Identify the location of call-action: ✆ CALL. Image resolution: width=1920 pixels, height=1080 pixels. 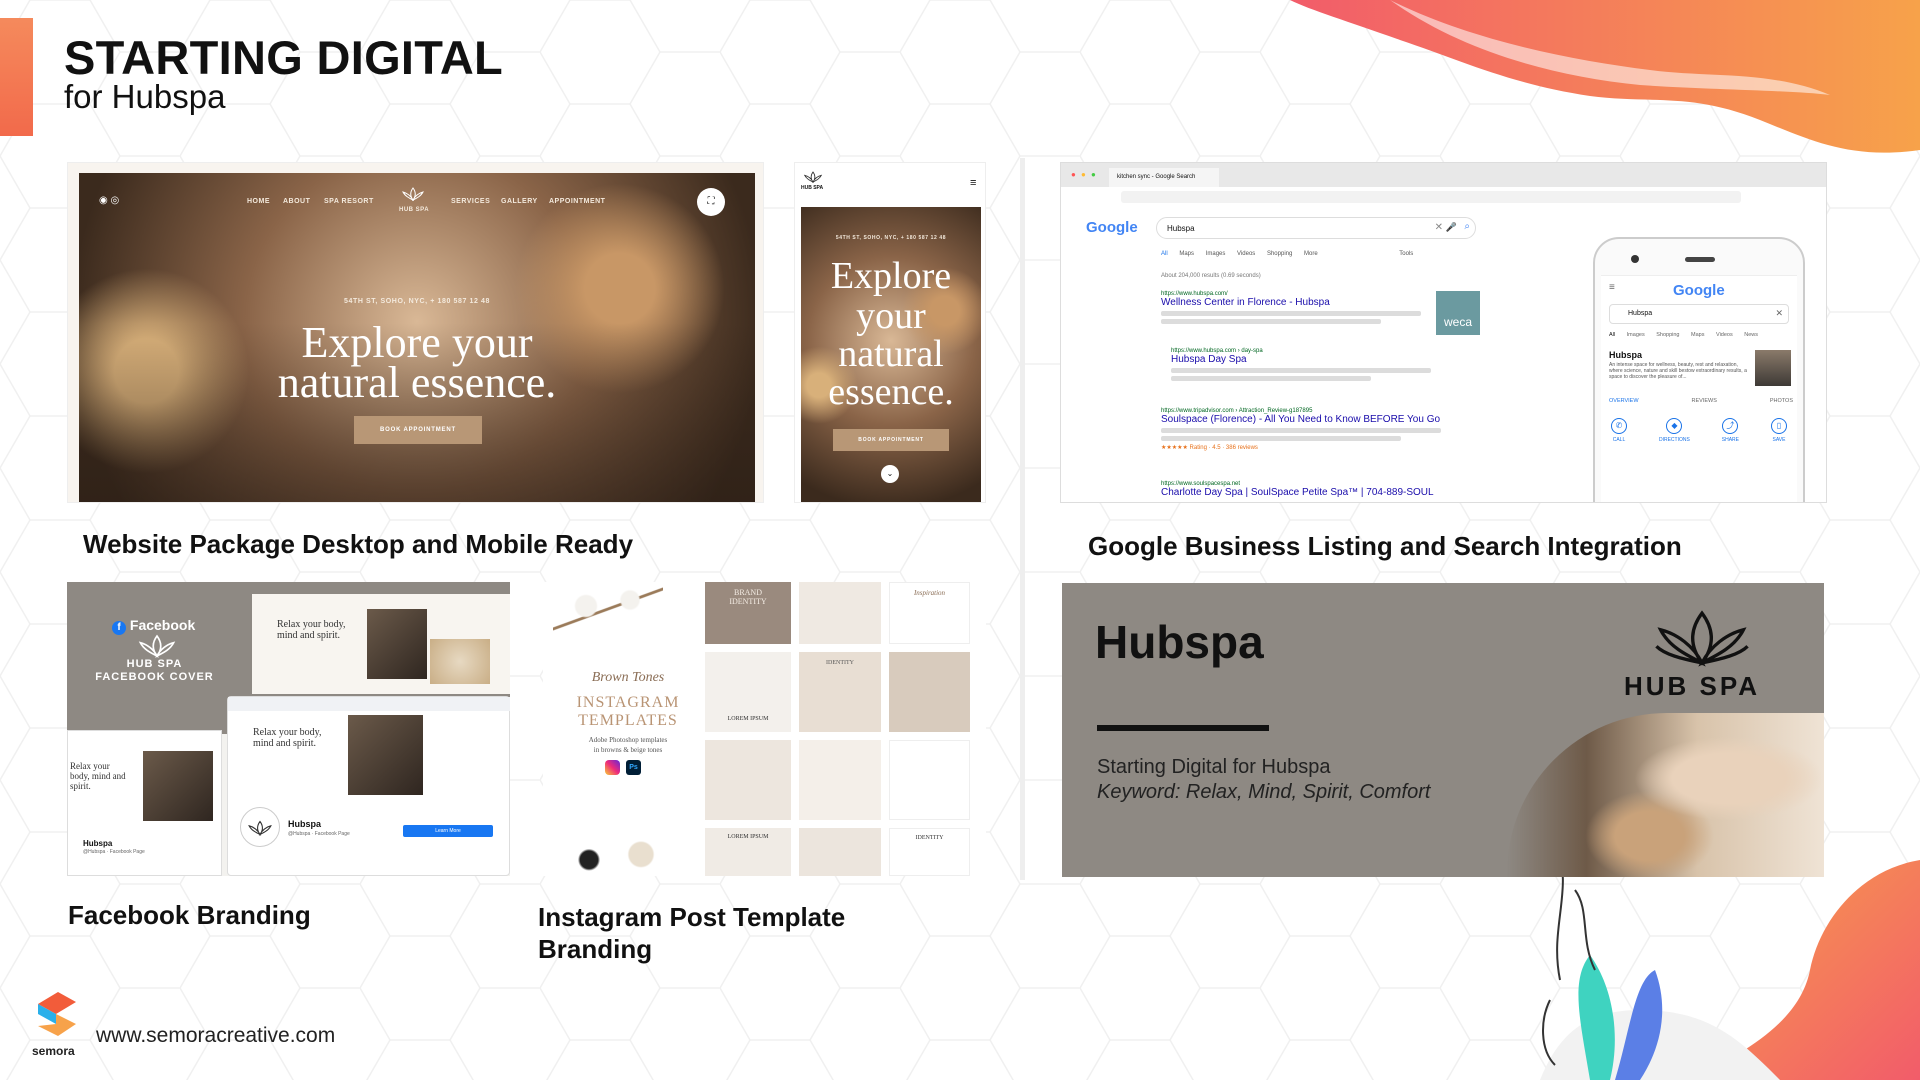
(1619, 430).